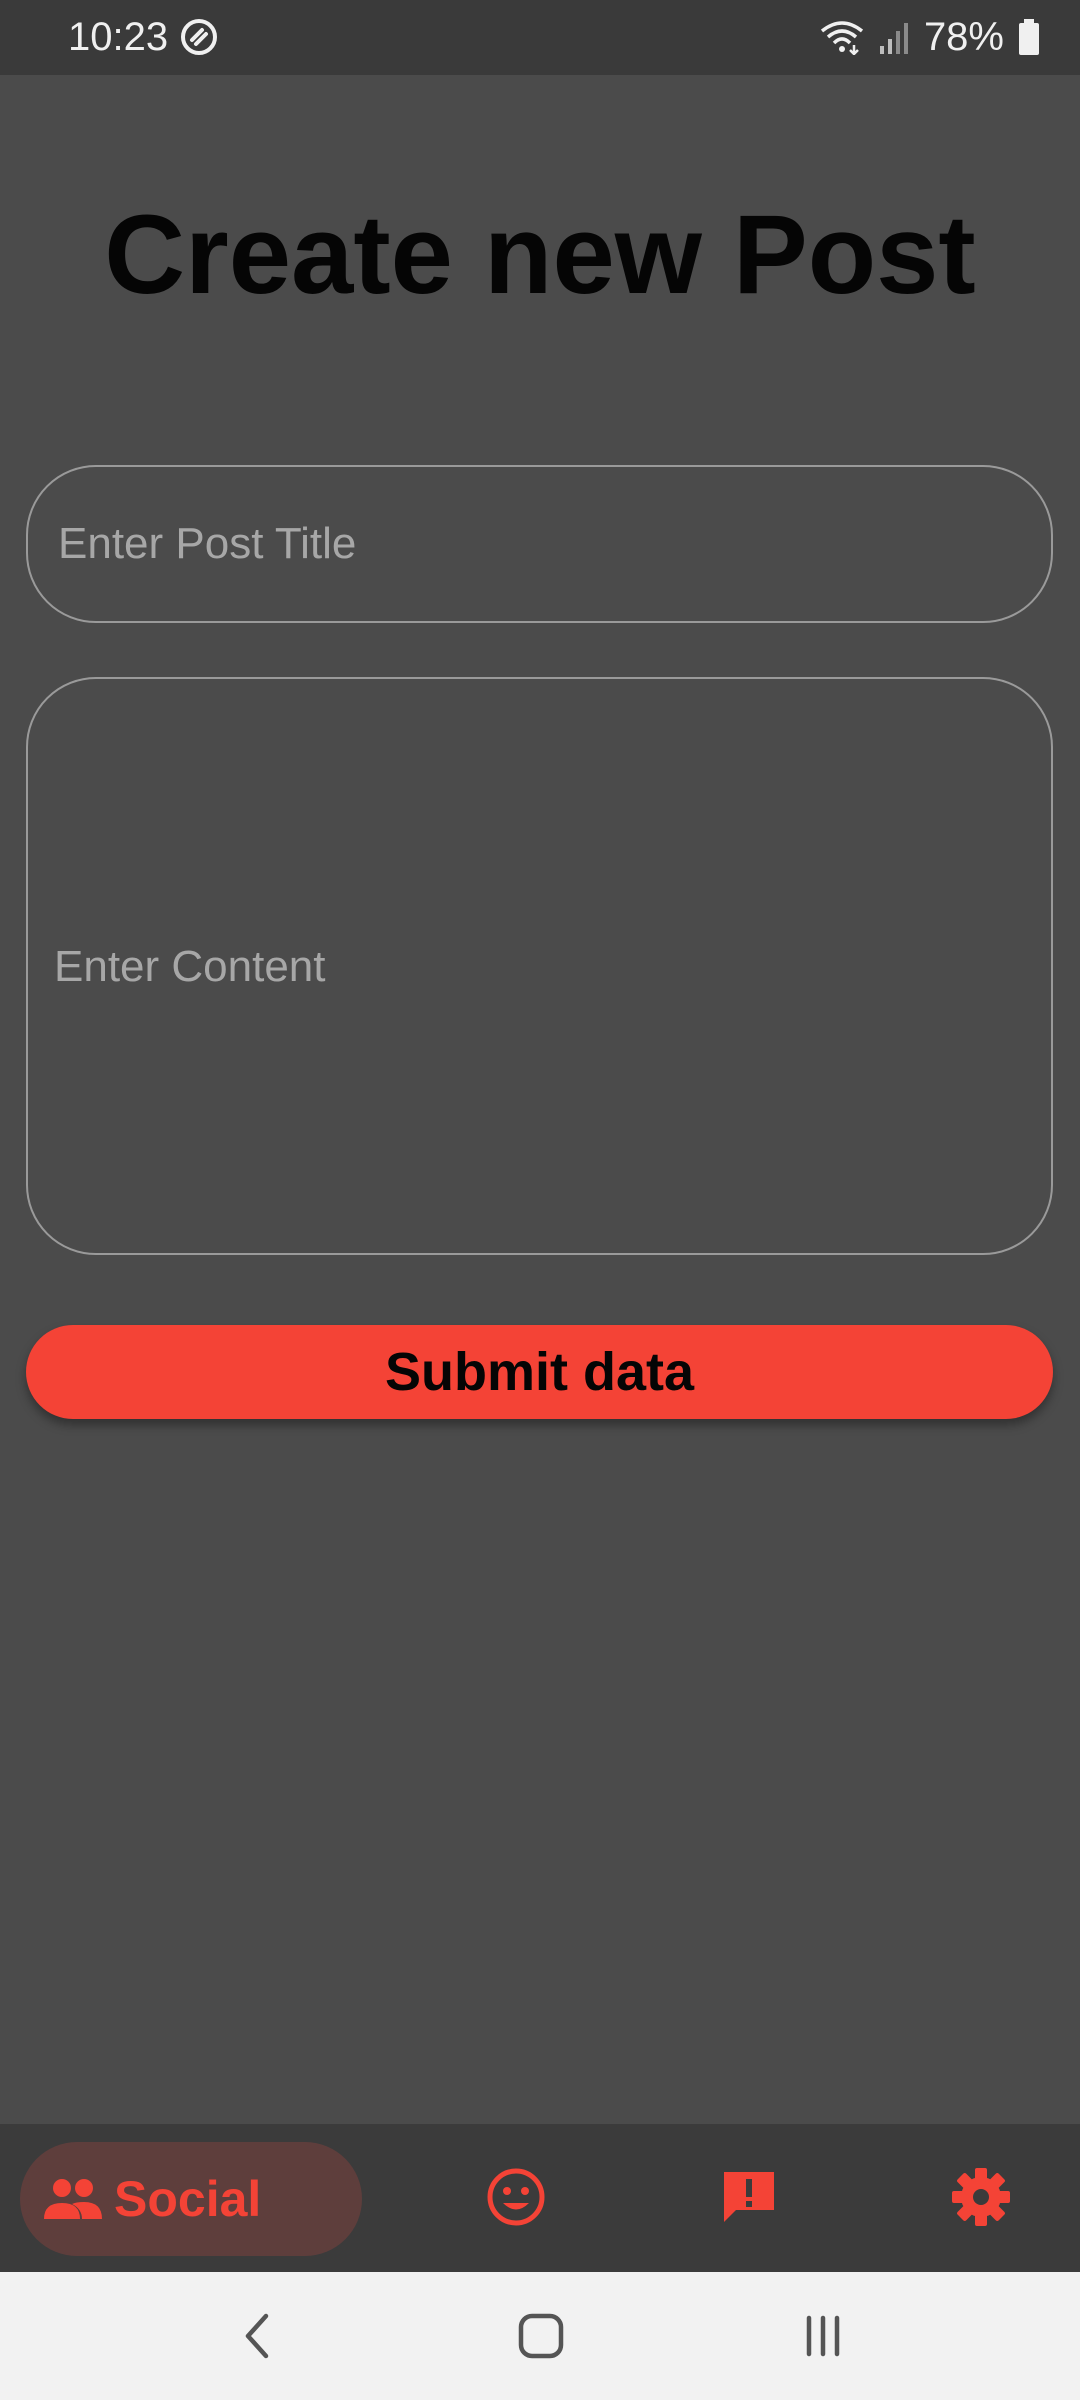 The height and width of the screenshot is (2400, 1080). Describe the element at coordinates (540, 254) in the screenshot. I see `page-title: Create new Post` at that location.